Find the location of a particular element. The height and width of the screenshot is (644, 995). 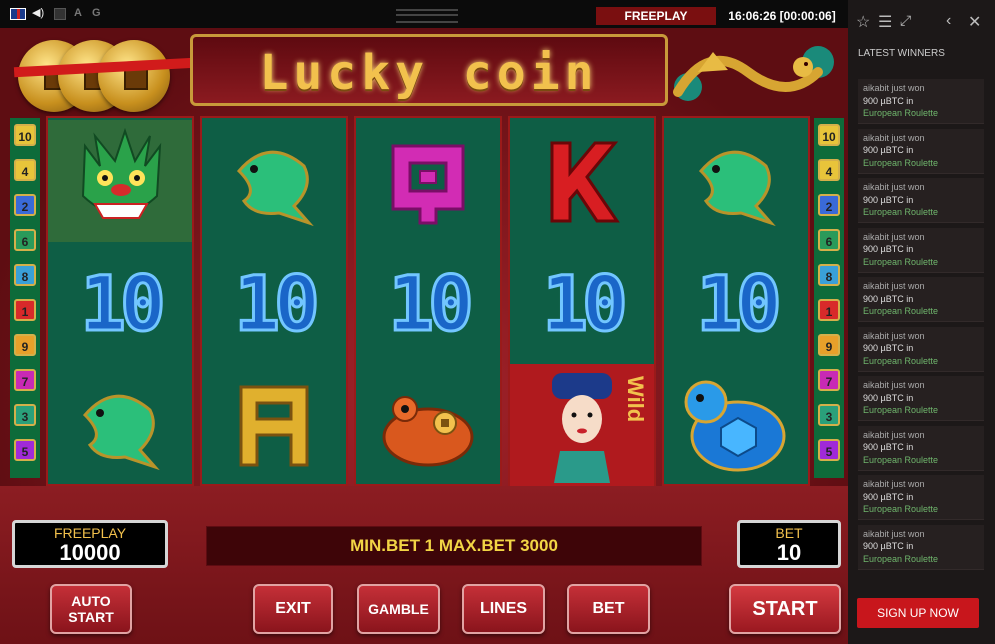

square-icon is located at coordinates (60, 14).